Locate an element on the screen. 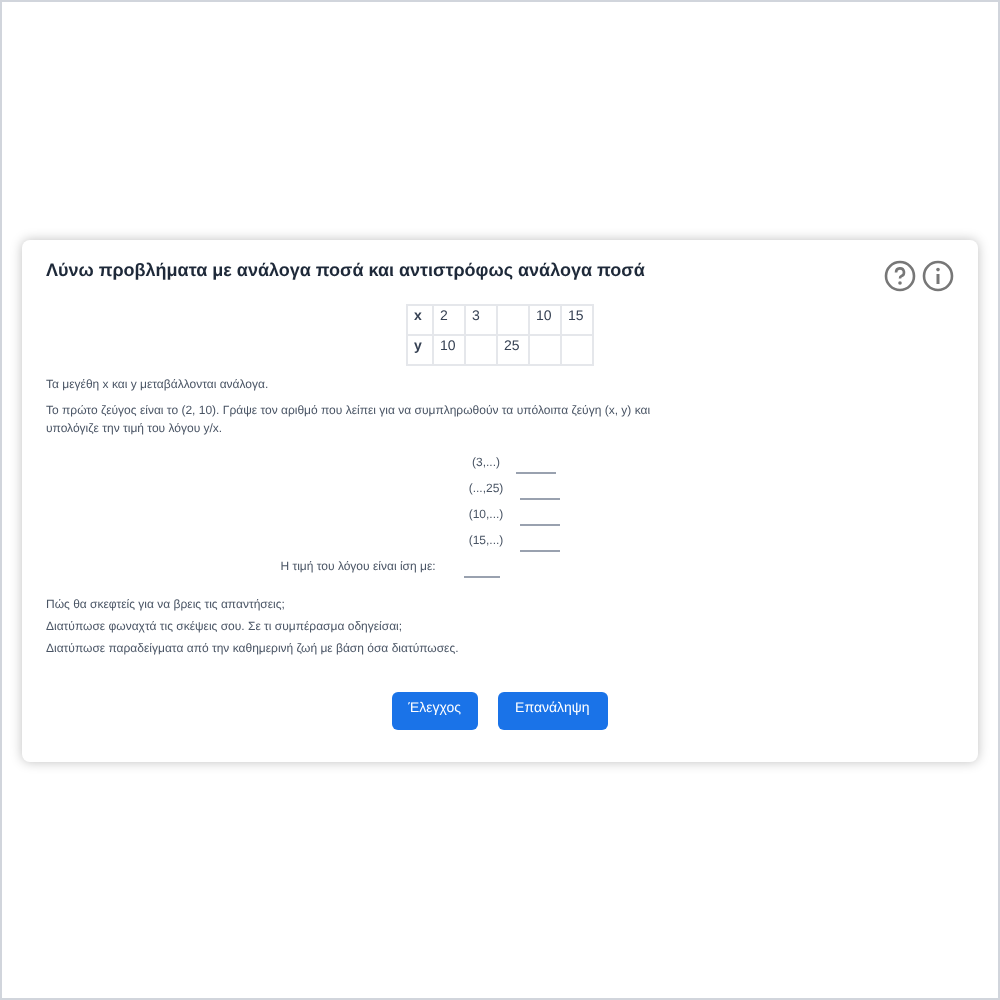  info-icon is located at coordinates (938, 275).